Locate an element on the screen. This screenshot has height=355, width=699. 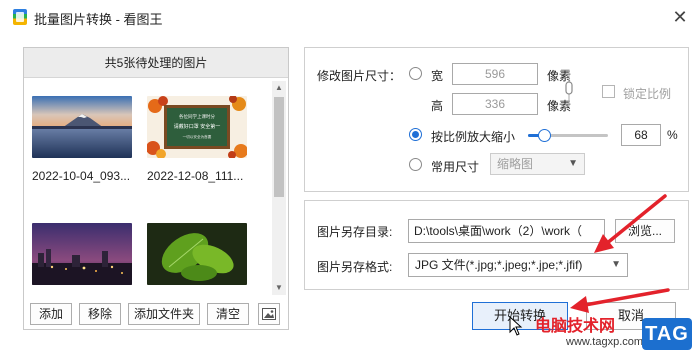
image-view-button is located at coordinates (269, 314).